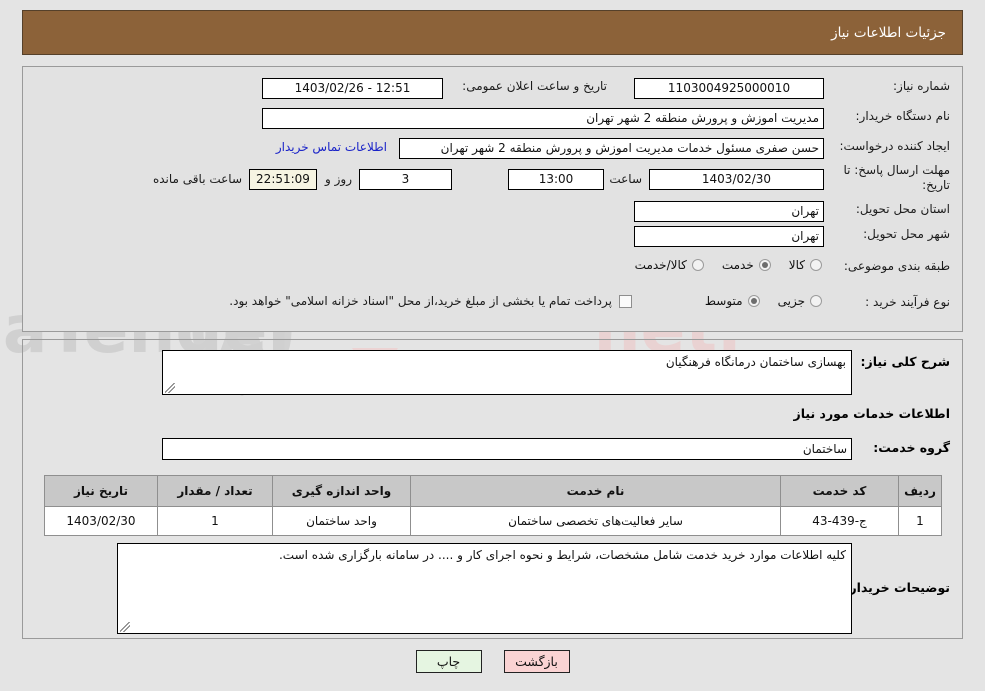  I want to click on footer-buttons: بازگشت چاپ, so click(492, 661).